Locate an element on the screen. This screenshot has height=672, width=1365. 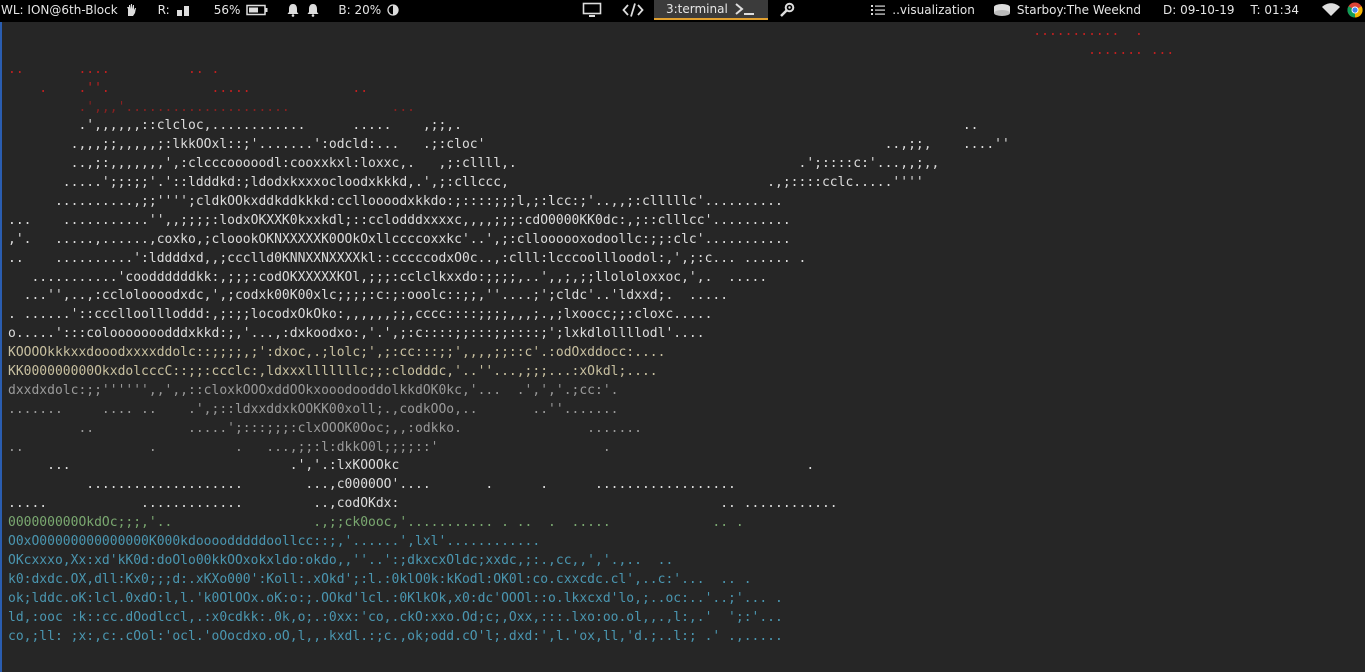
terminal-line: . .''. ..... .. is located at coordinates (188, 88).